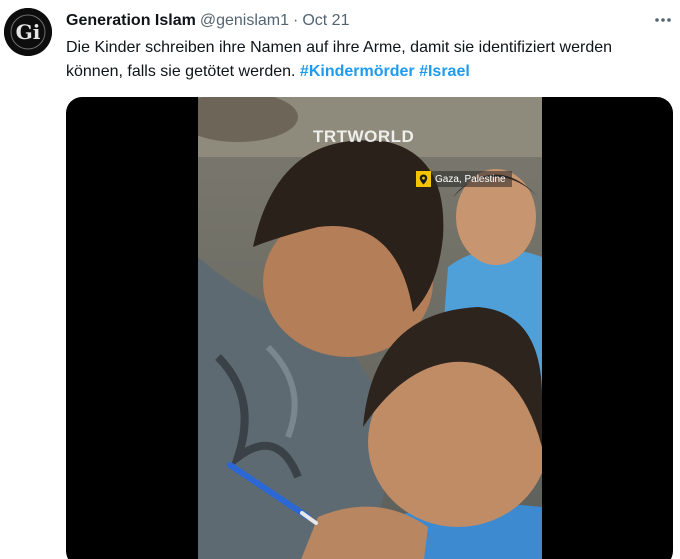 The image size is (680, 559). I want to click on avatar: Gi, so click(28, 32).